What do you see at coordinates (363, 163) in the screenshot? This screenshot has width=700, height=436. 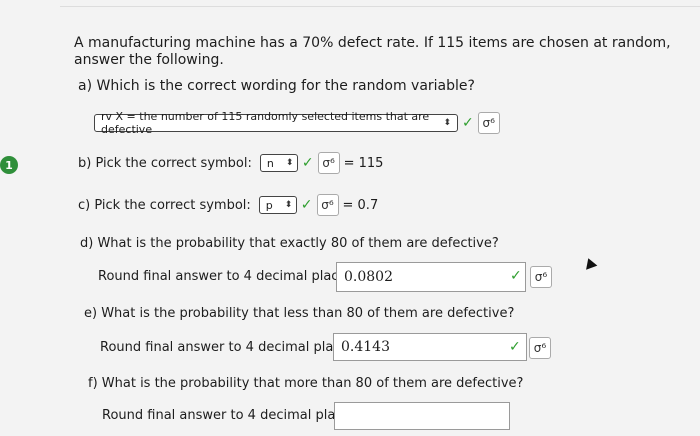 I see `part-b-value: = 115` at bounding box center [363, 163].